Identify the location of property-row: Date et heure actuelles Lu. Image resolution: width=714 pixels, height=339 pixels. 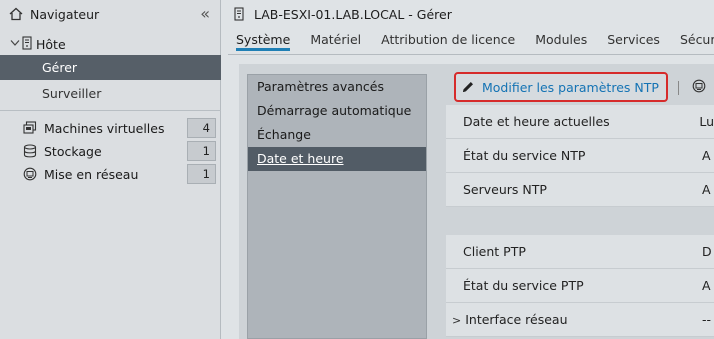
(580, 122).